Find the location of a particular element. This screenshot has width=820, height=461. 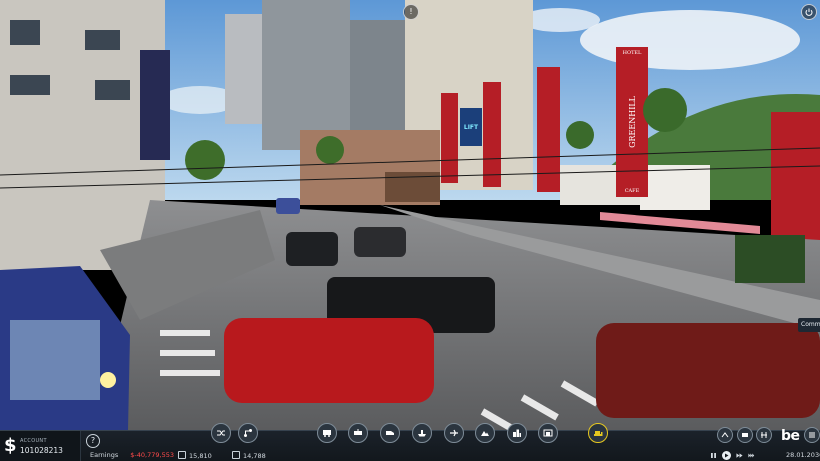

play-icon is located at coordinates (727, 455).